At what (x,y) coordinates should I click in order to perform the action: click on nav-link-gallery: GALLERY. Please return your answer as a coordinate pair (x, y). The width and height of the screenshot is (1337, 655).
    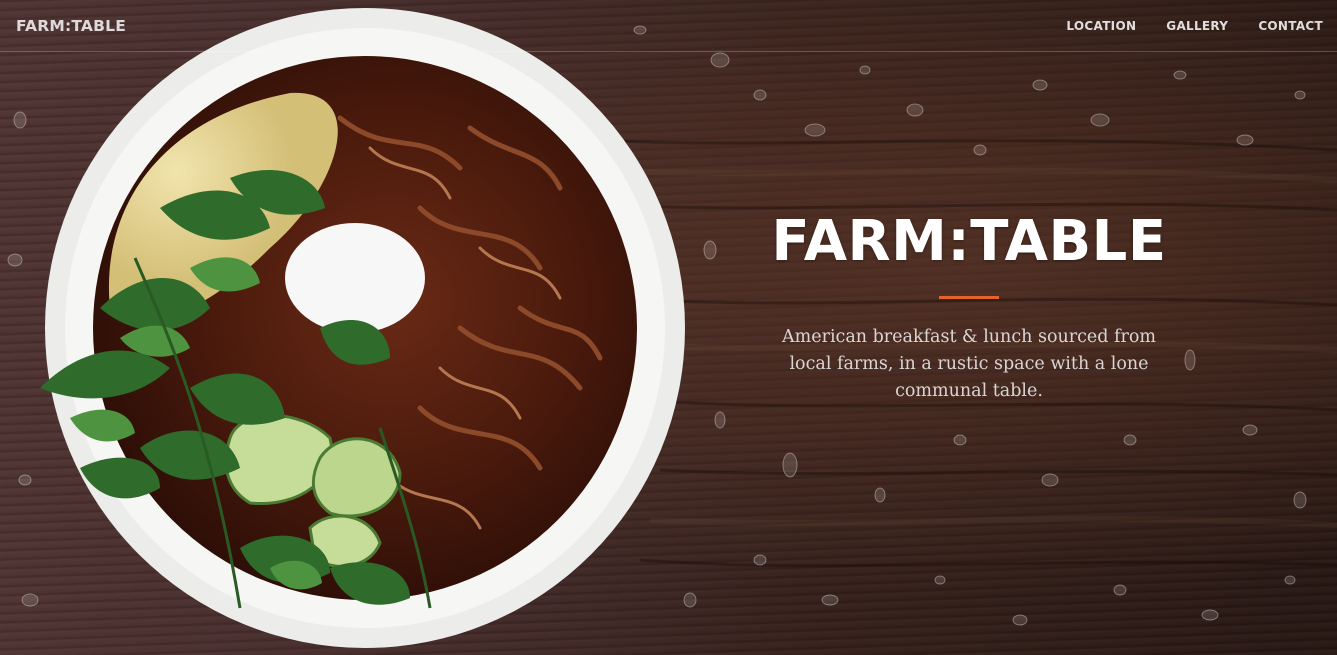
    Looking at the image, I should click on (1197, 26).